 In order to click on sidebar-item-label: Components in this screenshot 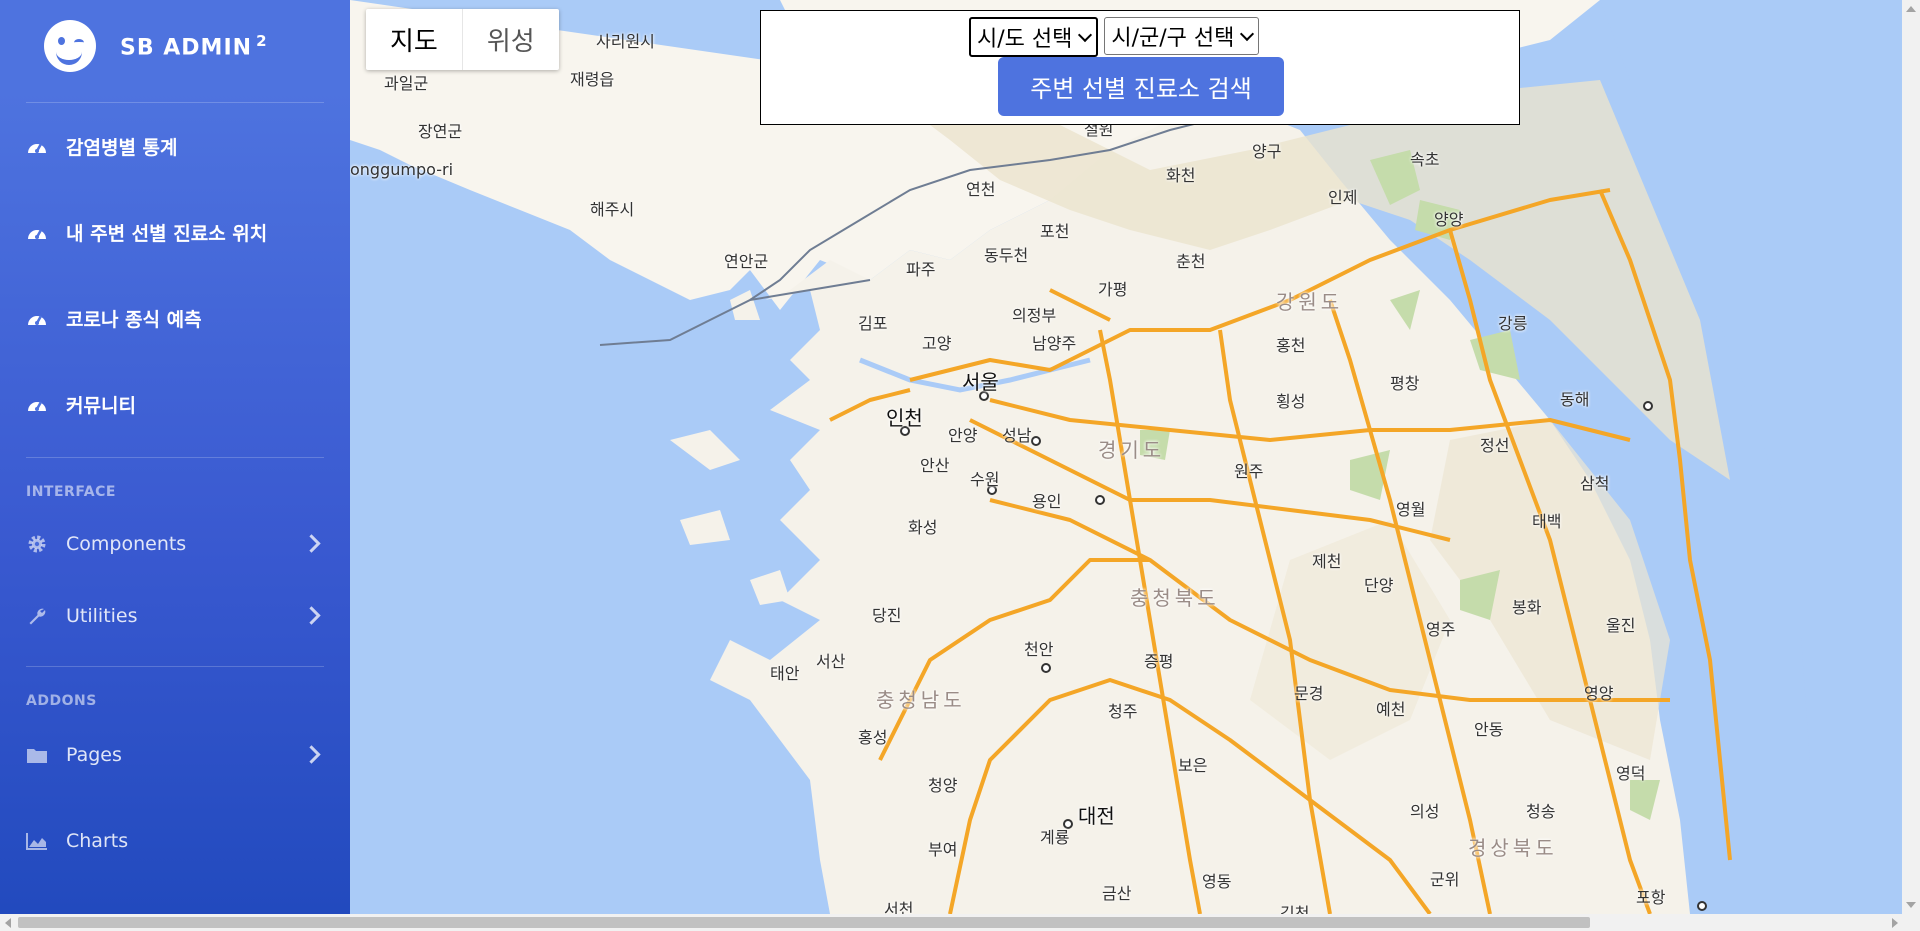, I will do `click(126, 544)`.